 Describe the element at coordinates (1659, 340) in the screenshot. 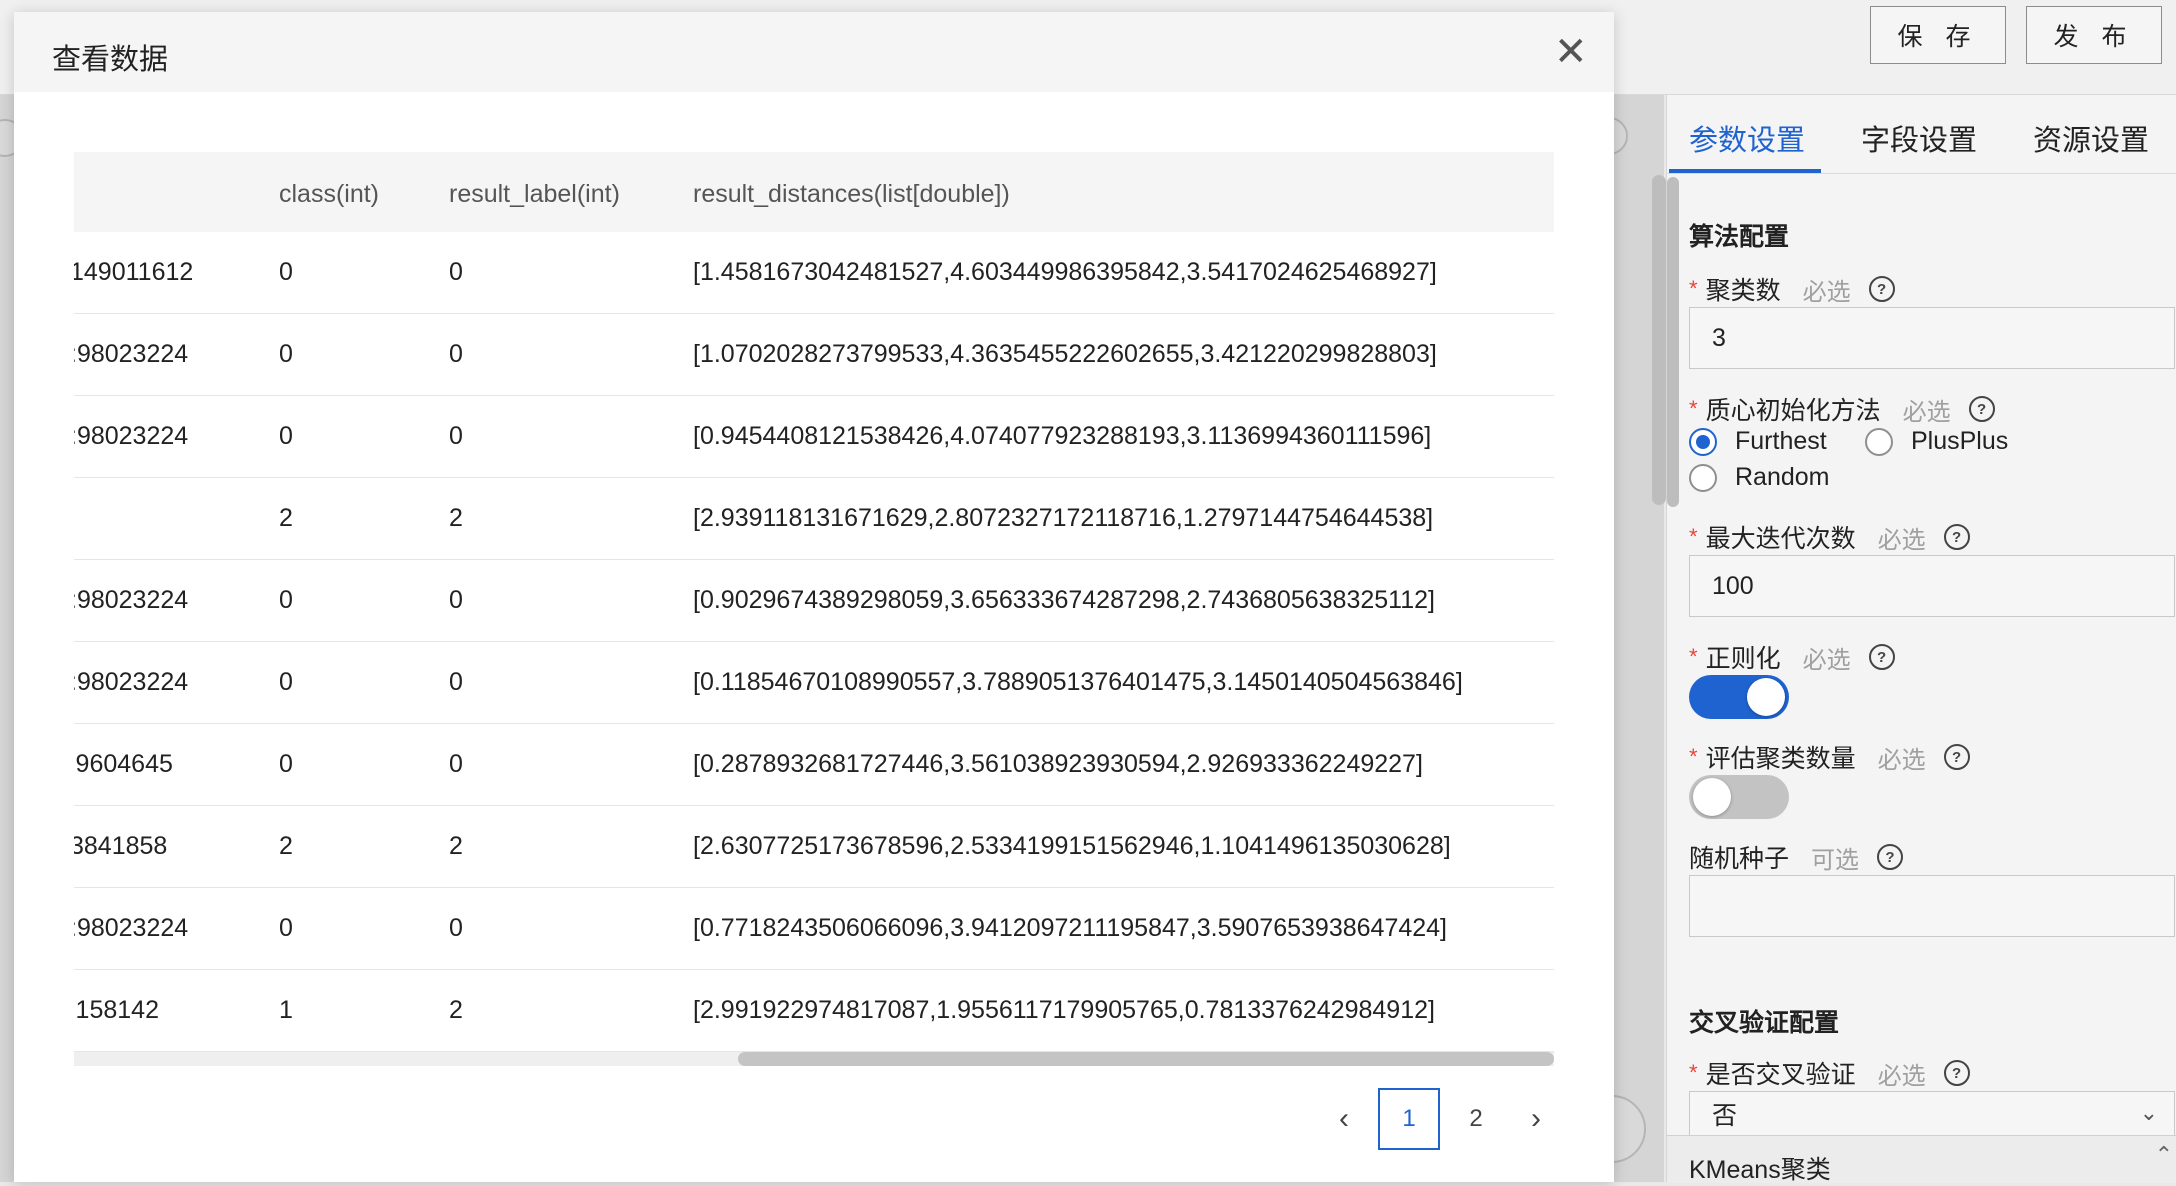

I see `canvas-scrollbar` at that location.